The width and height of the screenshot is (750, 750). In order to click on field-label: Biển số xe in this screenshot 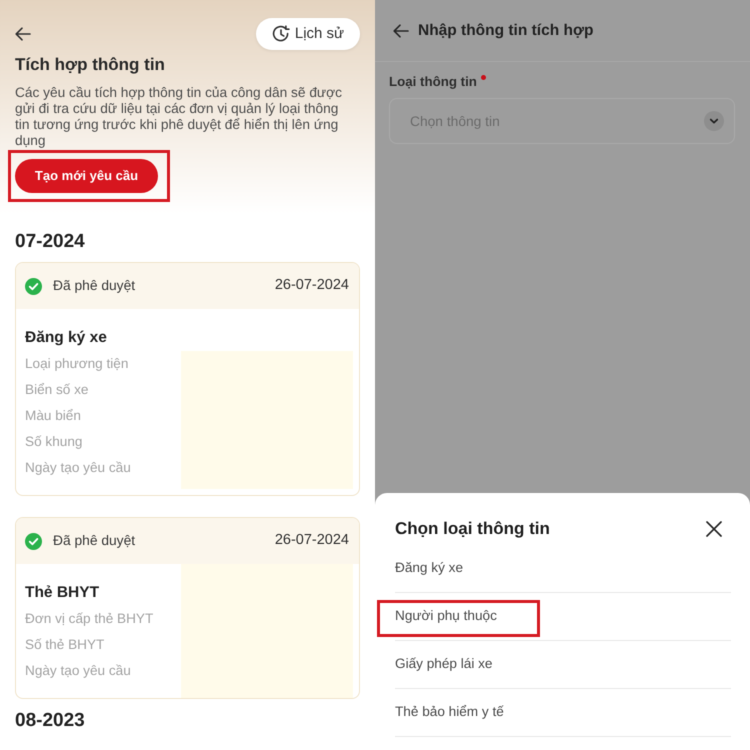, I will do `click(56, 389)`.